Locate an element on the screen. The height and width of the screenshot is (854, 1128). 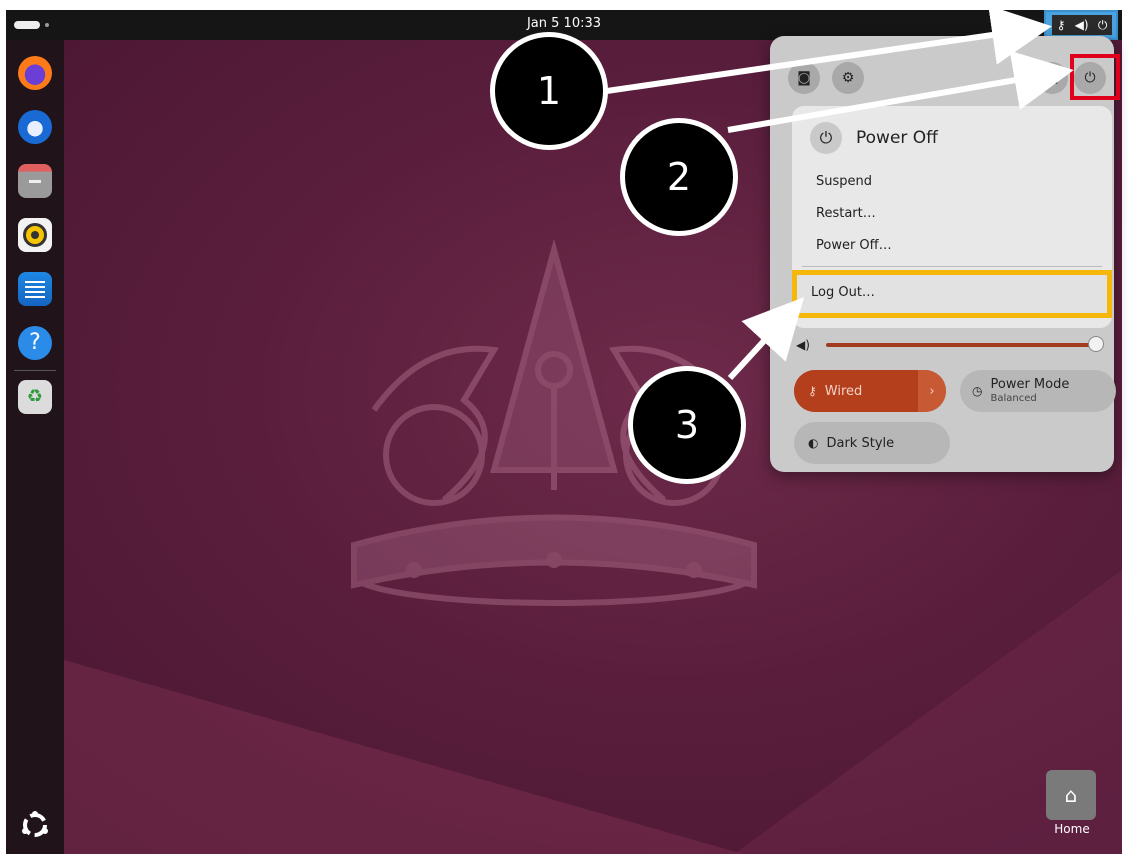
power-mode-toggle: ◷ Power Mode Balanced is located at coordinates (1038, 391).